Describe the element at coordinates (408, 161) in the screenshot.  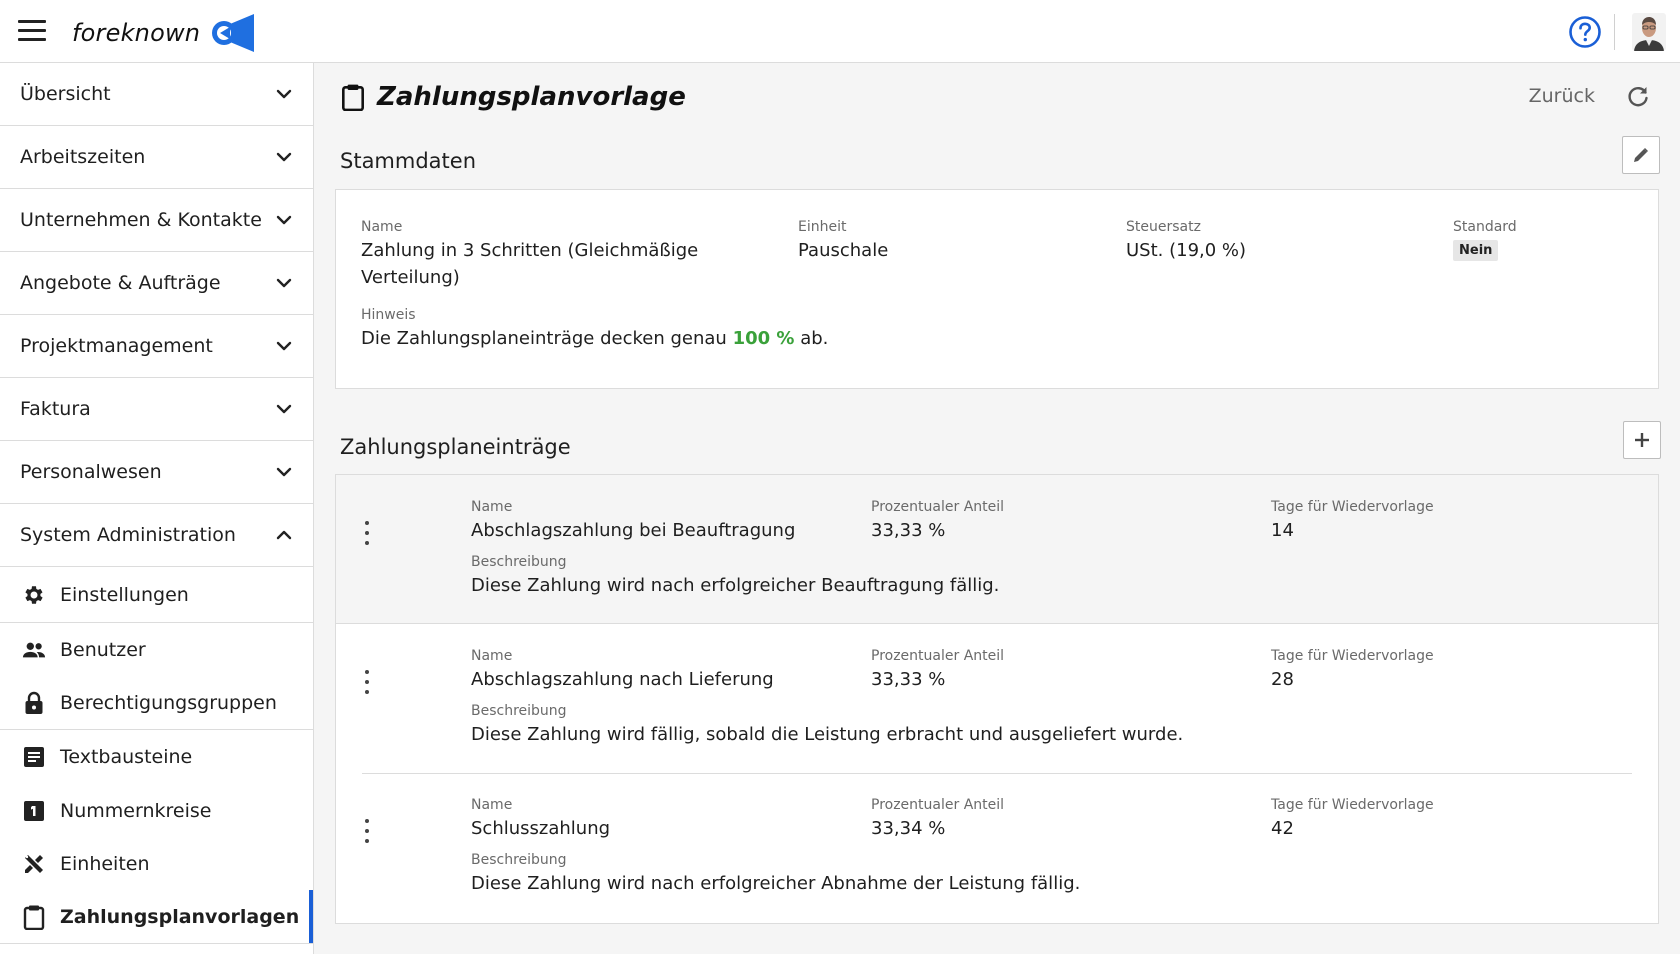
I see `stammdaten-title: Stammdaten` at that location.